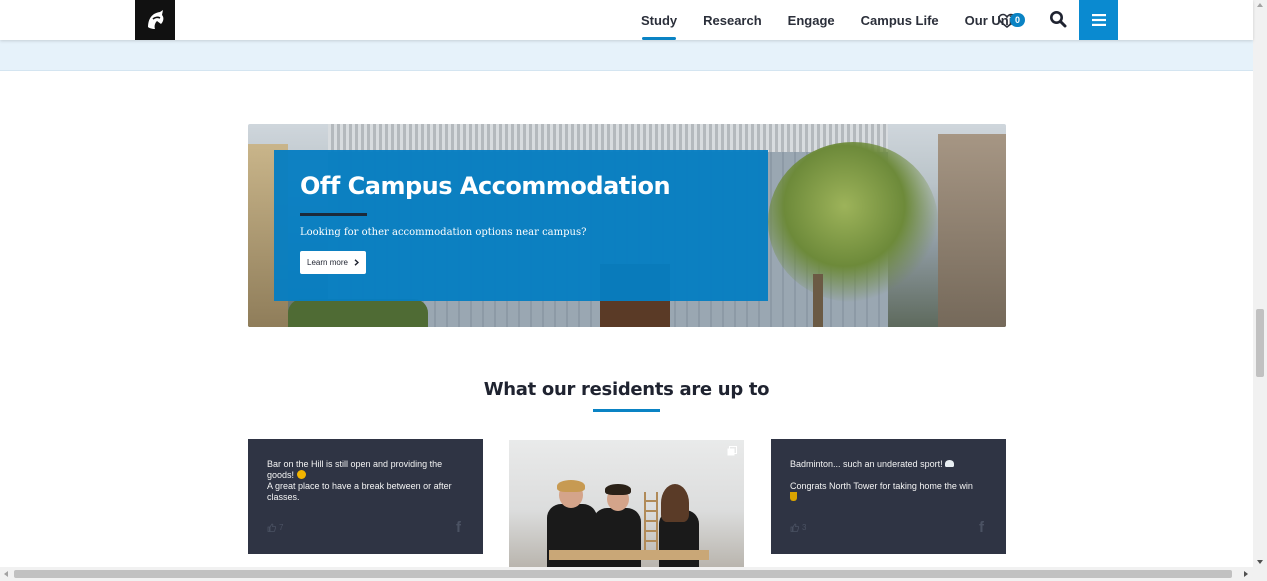 Image resolution: width=1267 pixels, height=581 pixels. I want to click on multiple-images-icon, so click(732, 451).